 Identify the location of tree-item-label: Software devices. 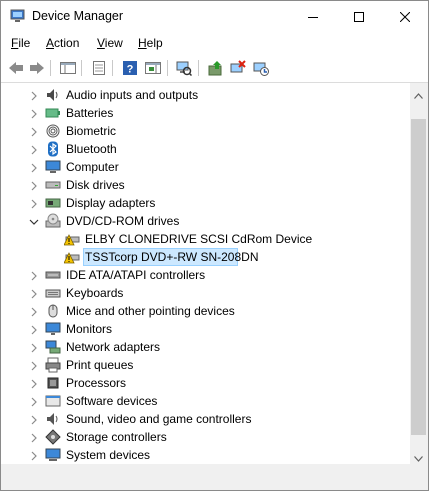
(112, 401).